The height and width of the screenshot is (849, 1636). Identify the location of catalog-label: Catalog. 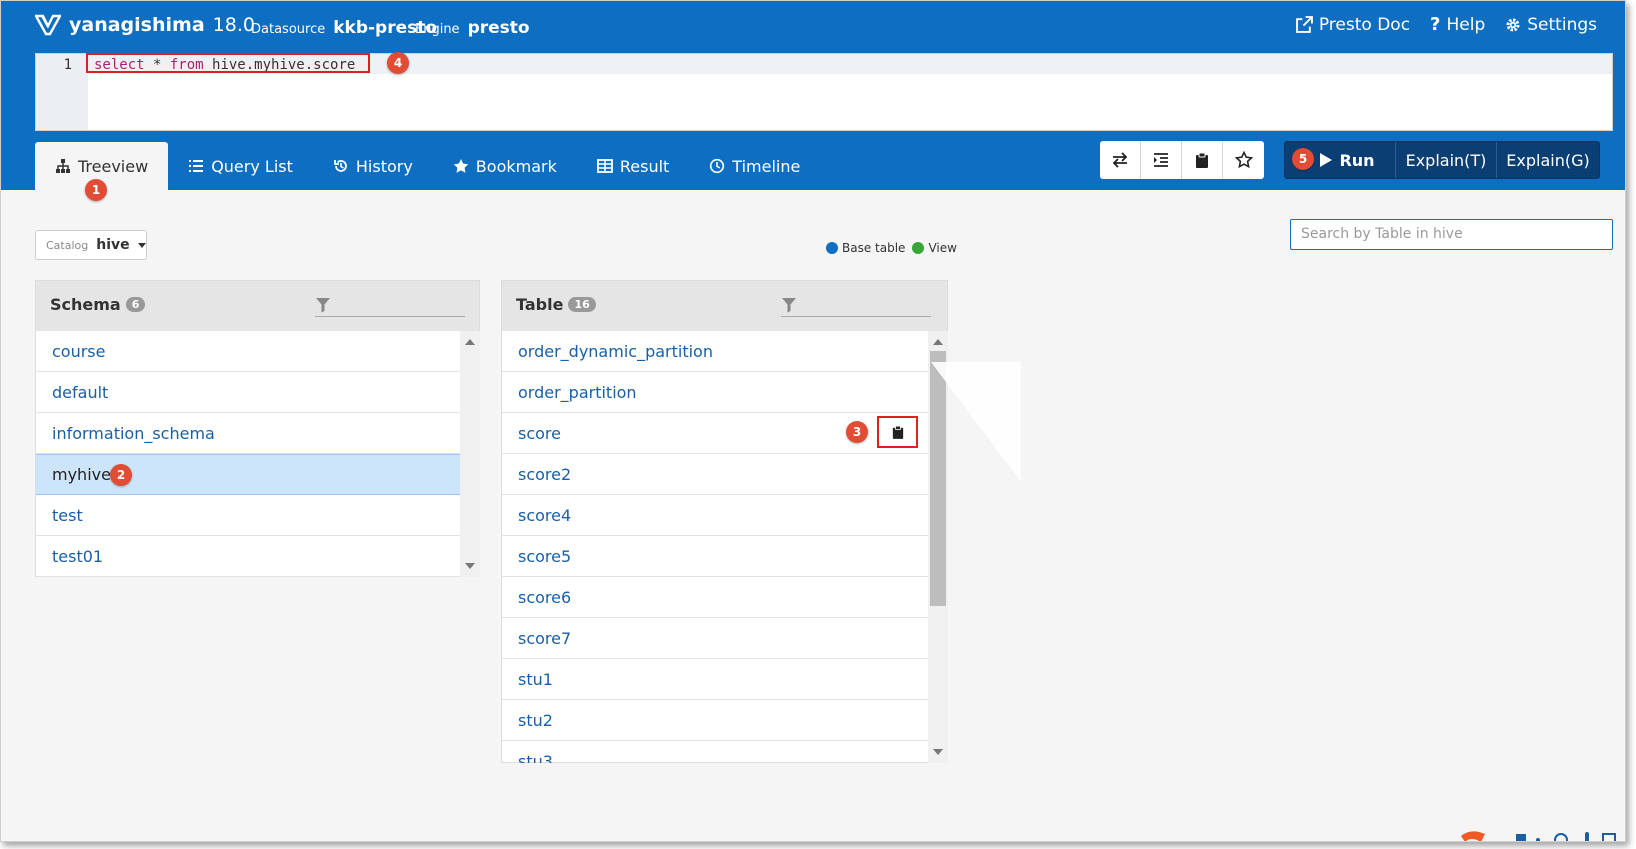
(67, 245).